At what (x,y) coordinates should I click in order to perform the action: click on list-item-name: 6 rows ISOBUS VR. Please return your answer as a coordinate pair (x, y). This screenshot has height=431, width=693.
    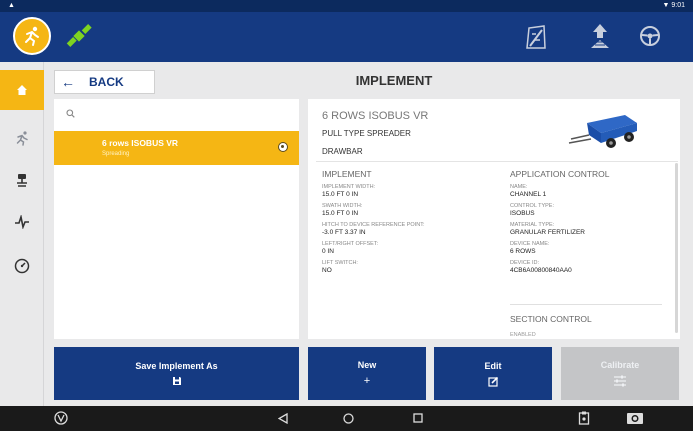
    Looking at the image, I should click on (140, 143).